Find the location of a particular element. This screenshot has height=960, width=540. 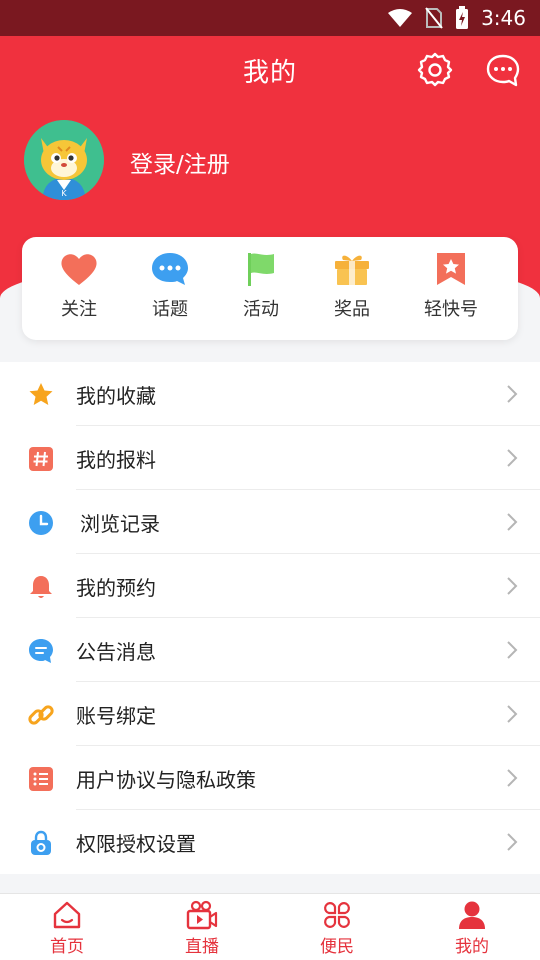

tab-label: 我的 is located at coordinates (472, 947).